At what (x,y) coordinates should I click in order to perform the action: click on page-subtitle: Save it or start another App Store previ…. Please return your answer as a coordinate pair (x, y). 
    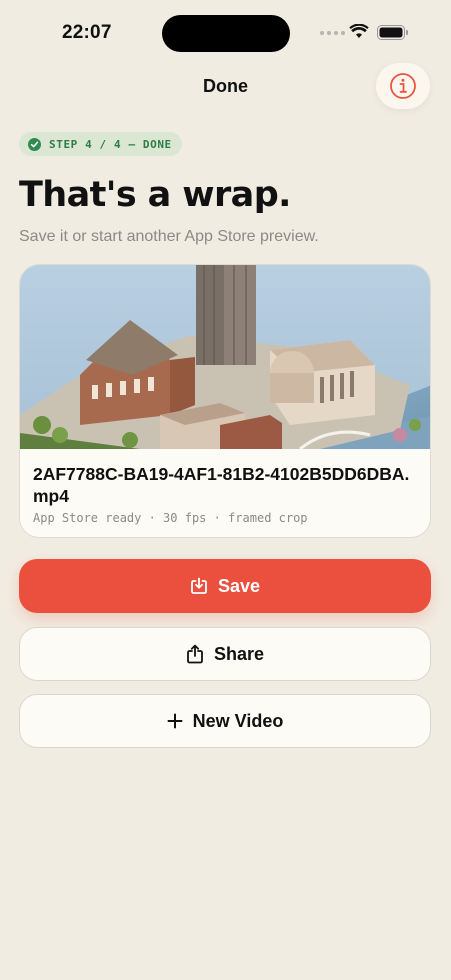
    Looking at the image, I should click on (169, 236).